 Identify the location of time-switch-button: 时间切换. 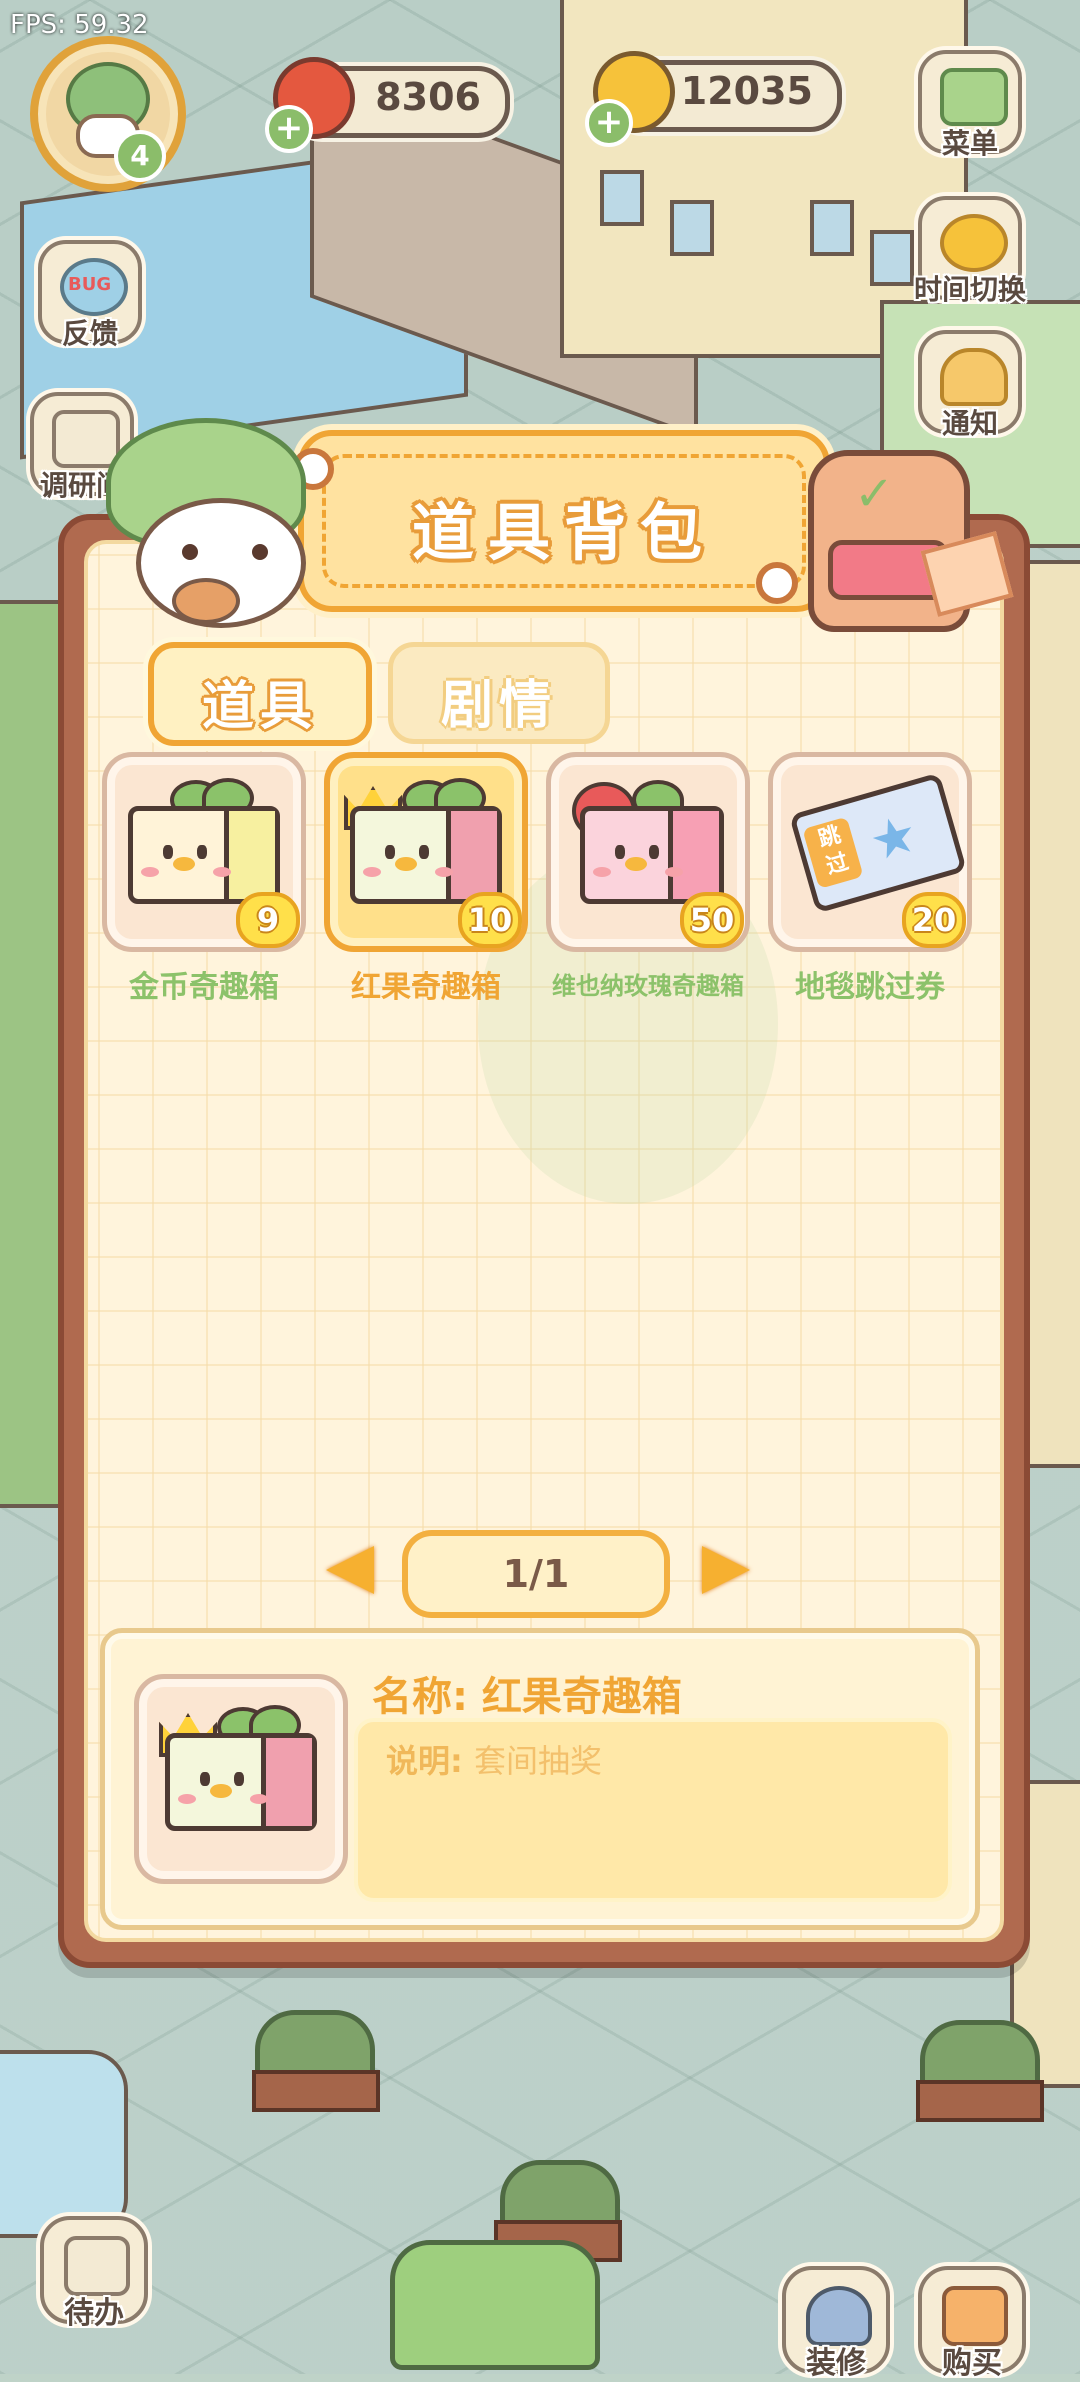
(970, 251).